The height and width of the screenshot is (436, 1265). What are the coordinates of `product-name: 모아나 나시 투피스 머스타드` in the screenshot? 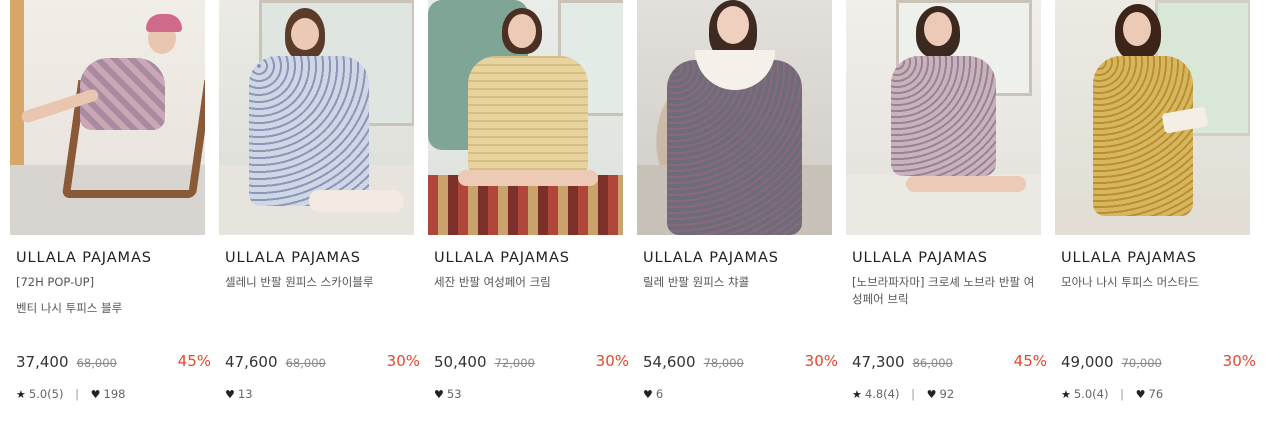 It's located at (1154, 282).